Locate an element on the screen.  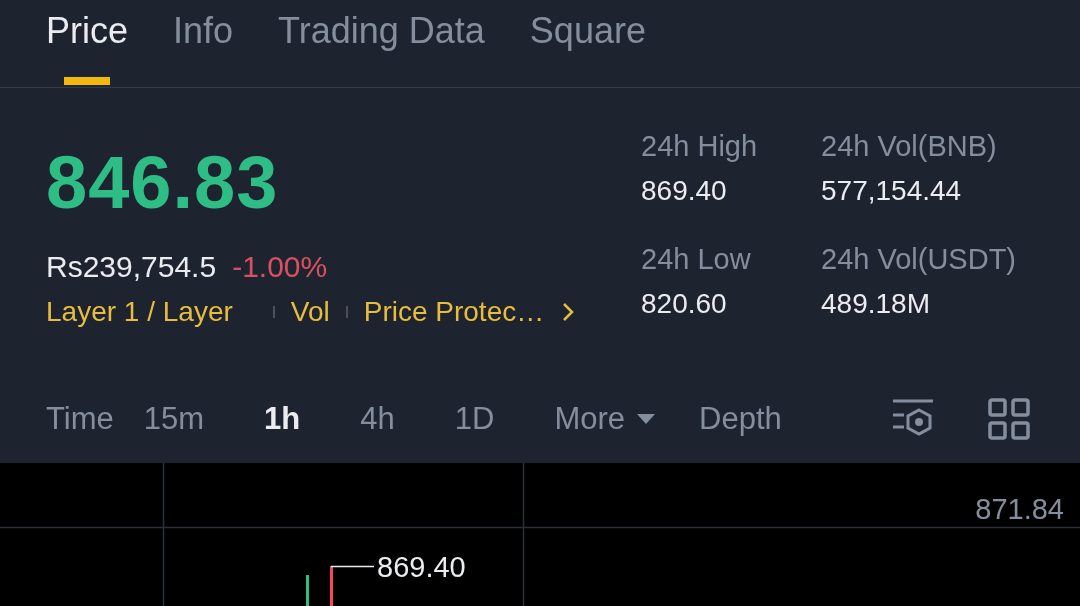
stat-label: 24h High is located at coordinates (700, 146).